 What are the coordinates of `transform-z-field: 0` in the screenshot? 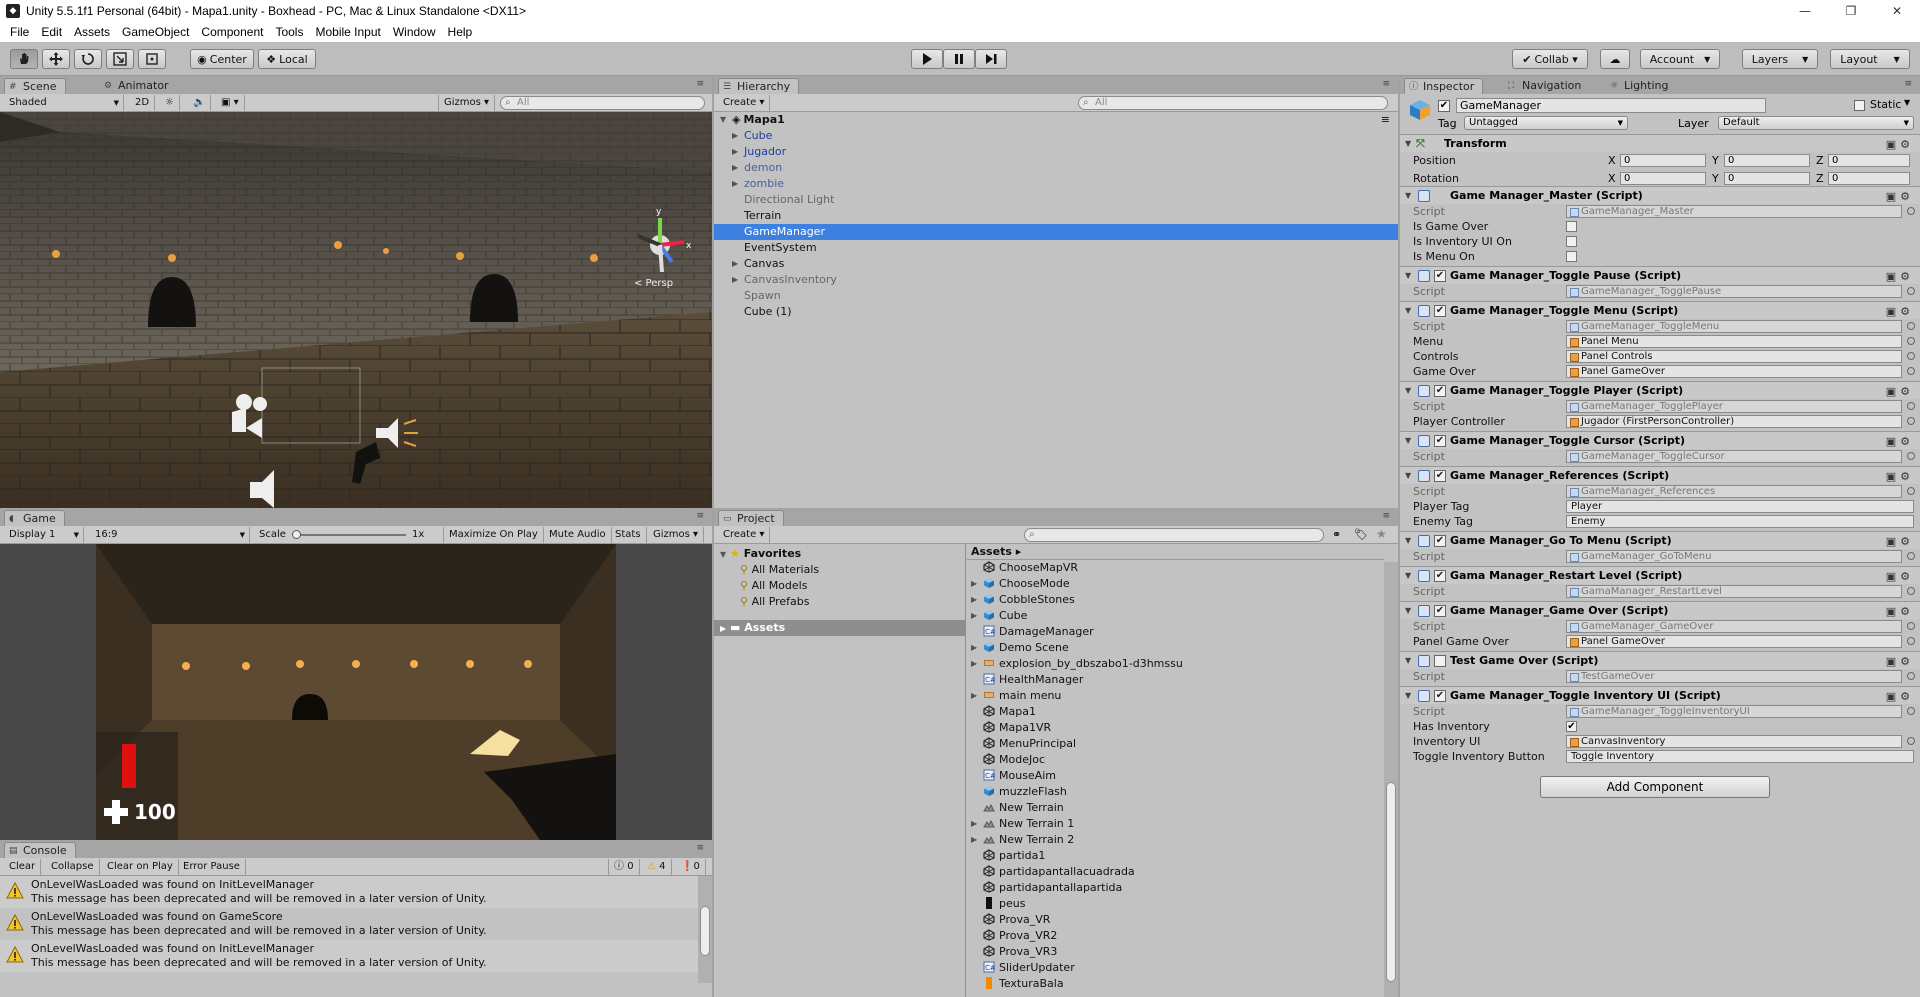 It's located at (1869, 160).